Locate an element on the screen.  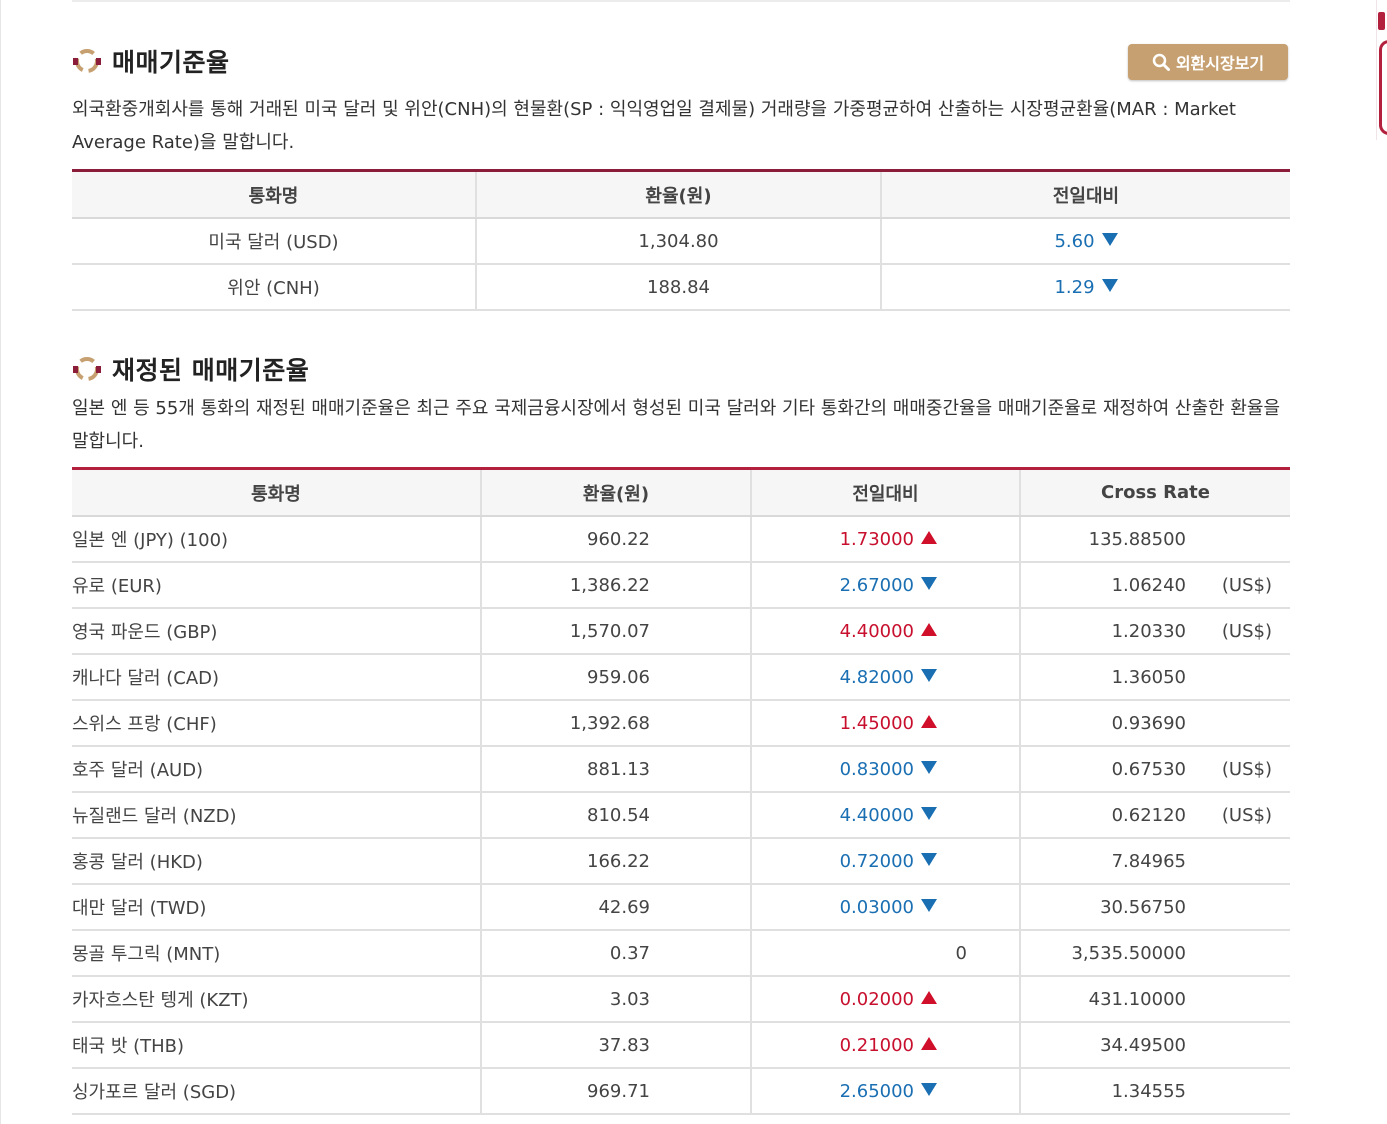
change-cell: 4.40000 is located at coordinates (885, 815).